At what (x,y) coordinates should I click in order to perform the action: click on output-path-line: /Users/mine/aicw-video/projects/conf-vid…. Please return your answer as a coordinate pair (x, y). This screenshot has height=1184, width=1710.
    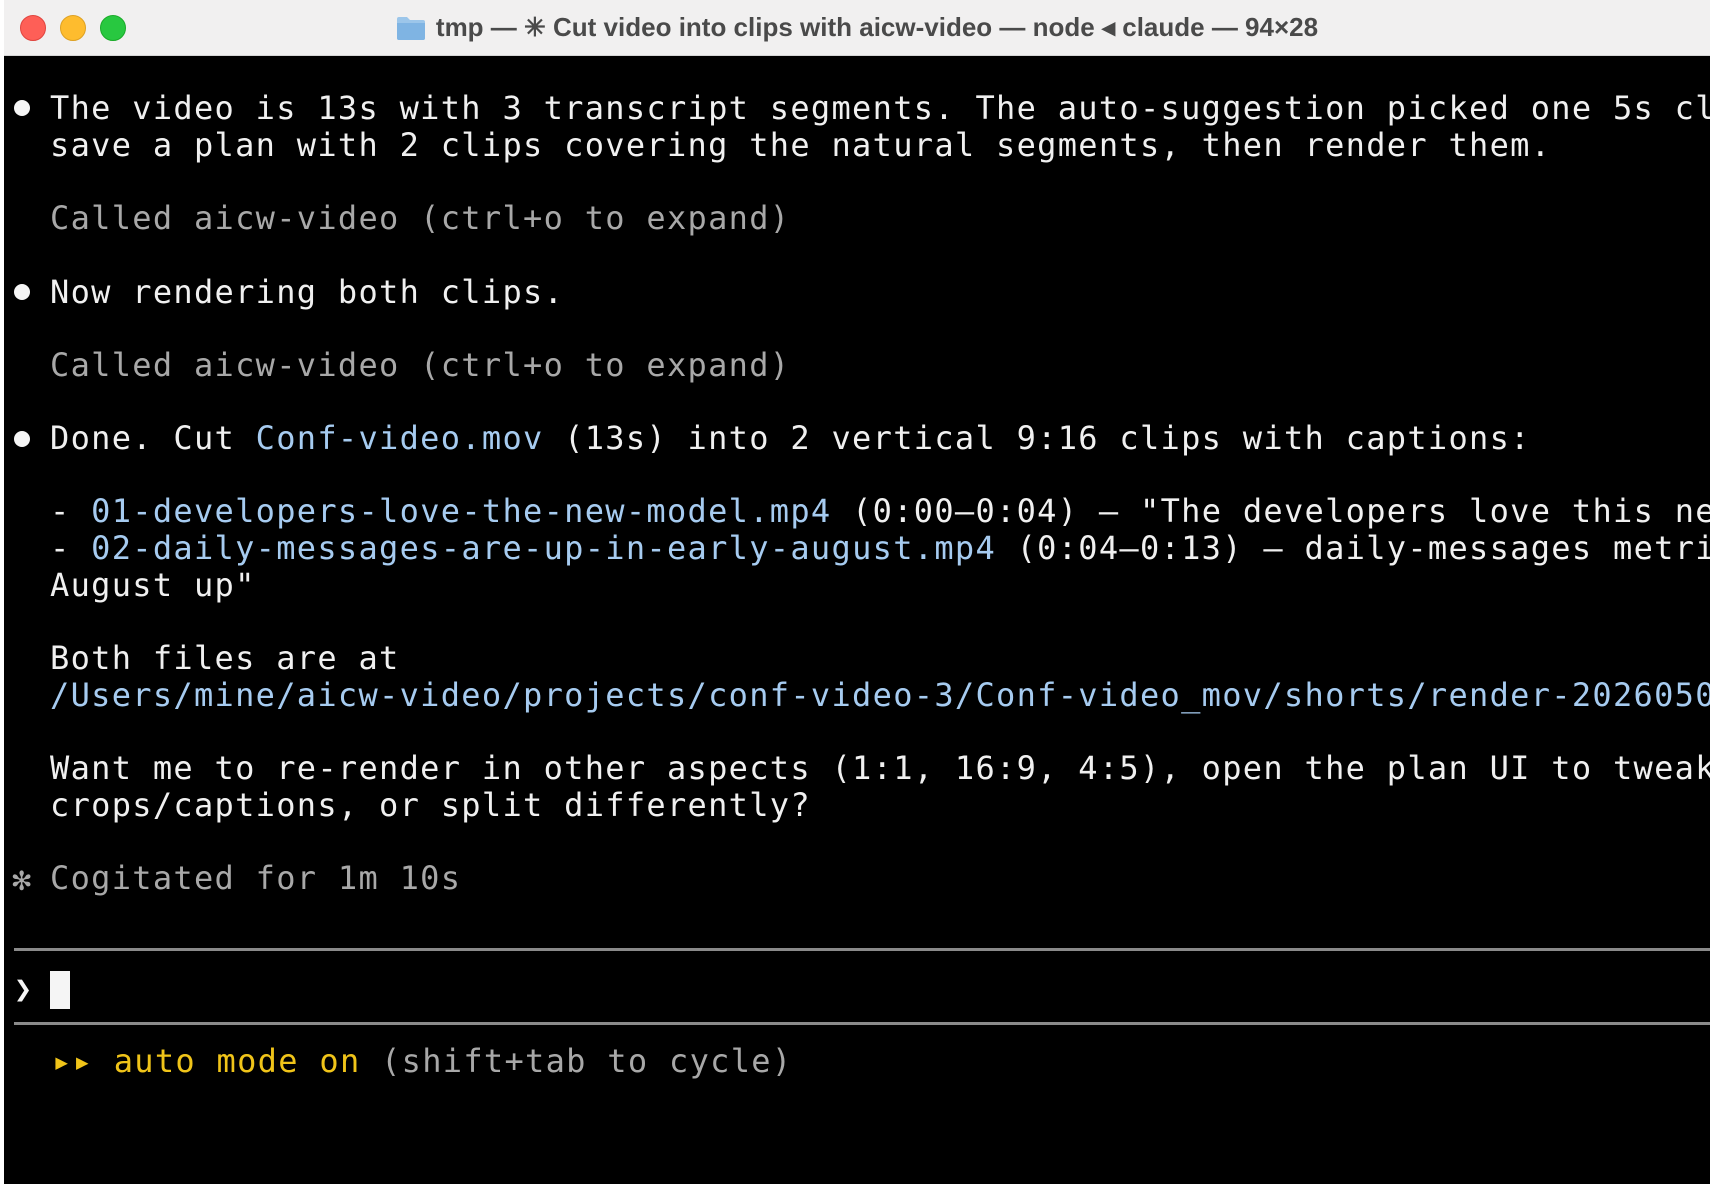
    Looking at the image, I should click on (880, 695).